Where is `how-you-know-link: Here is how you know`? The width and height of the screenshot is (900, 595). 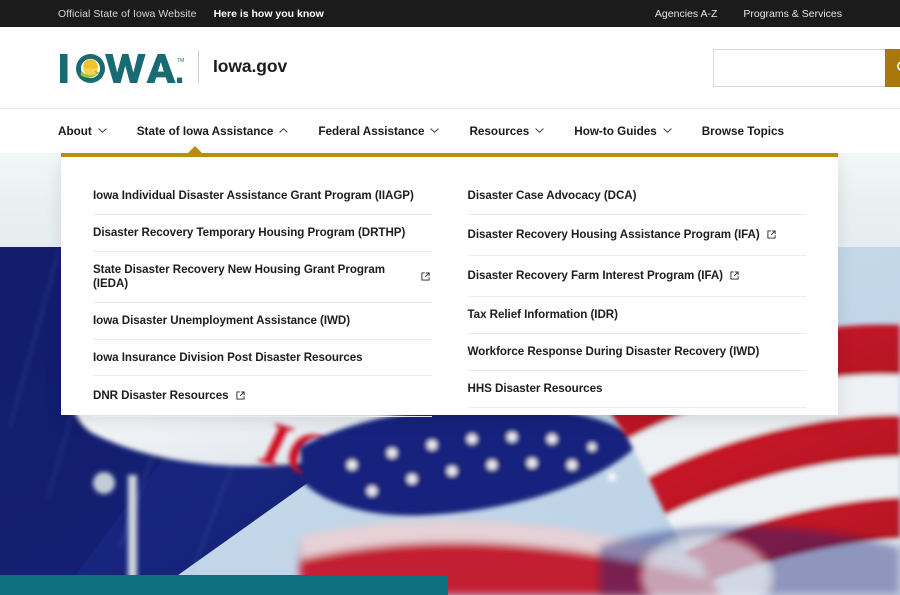
how-you-know-link: Here is how you know is located at coordinates (269, 14).